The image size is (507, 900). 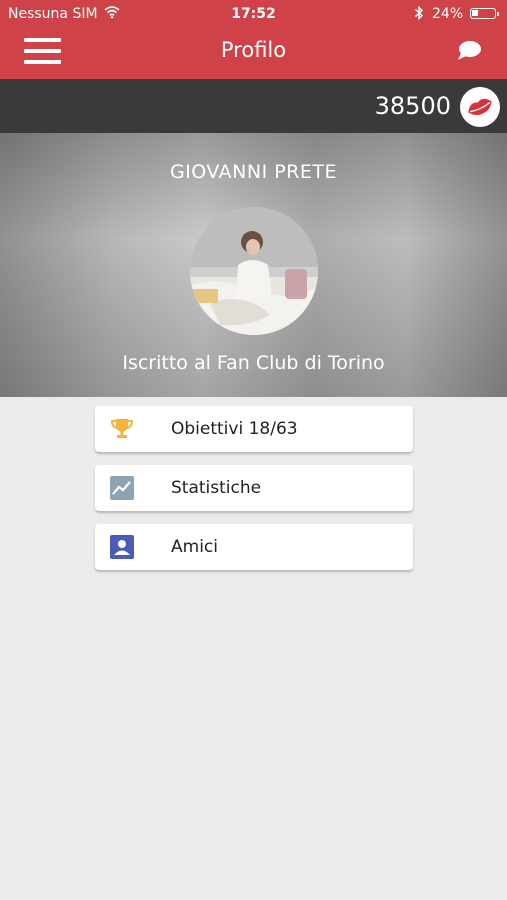 What do you see at coordinates (470, 52) in the screenshot?
I see `chat-bubble-icon` at bounding box center [470, 52].